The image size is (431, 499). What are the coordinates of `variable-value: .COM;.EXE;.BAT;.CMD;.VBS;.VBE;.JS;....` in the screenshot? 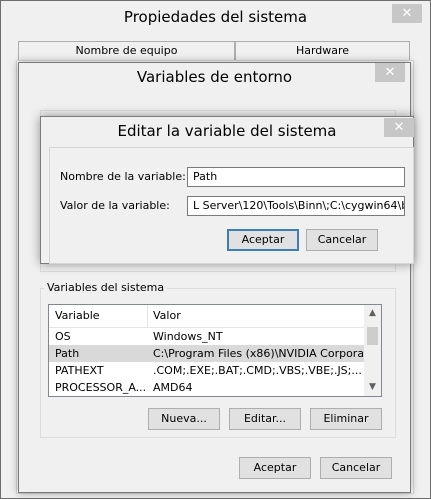 It's located at (258, 370).